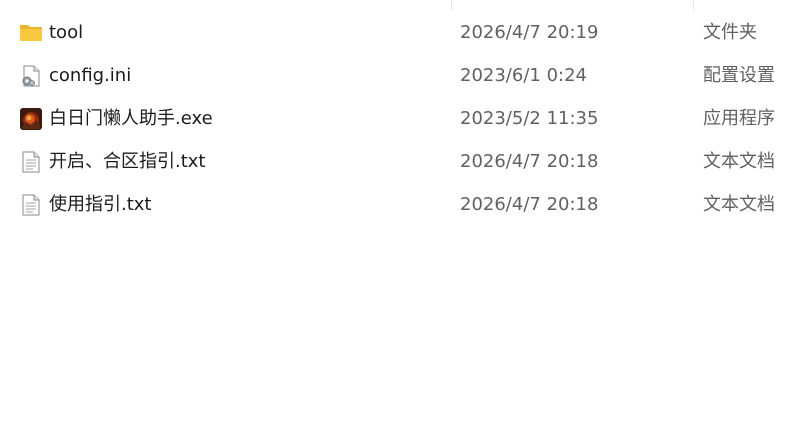  I want to click on file-type: 配置设置, so click(739, 75).